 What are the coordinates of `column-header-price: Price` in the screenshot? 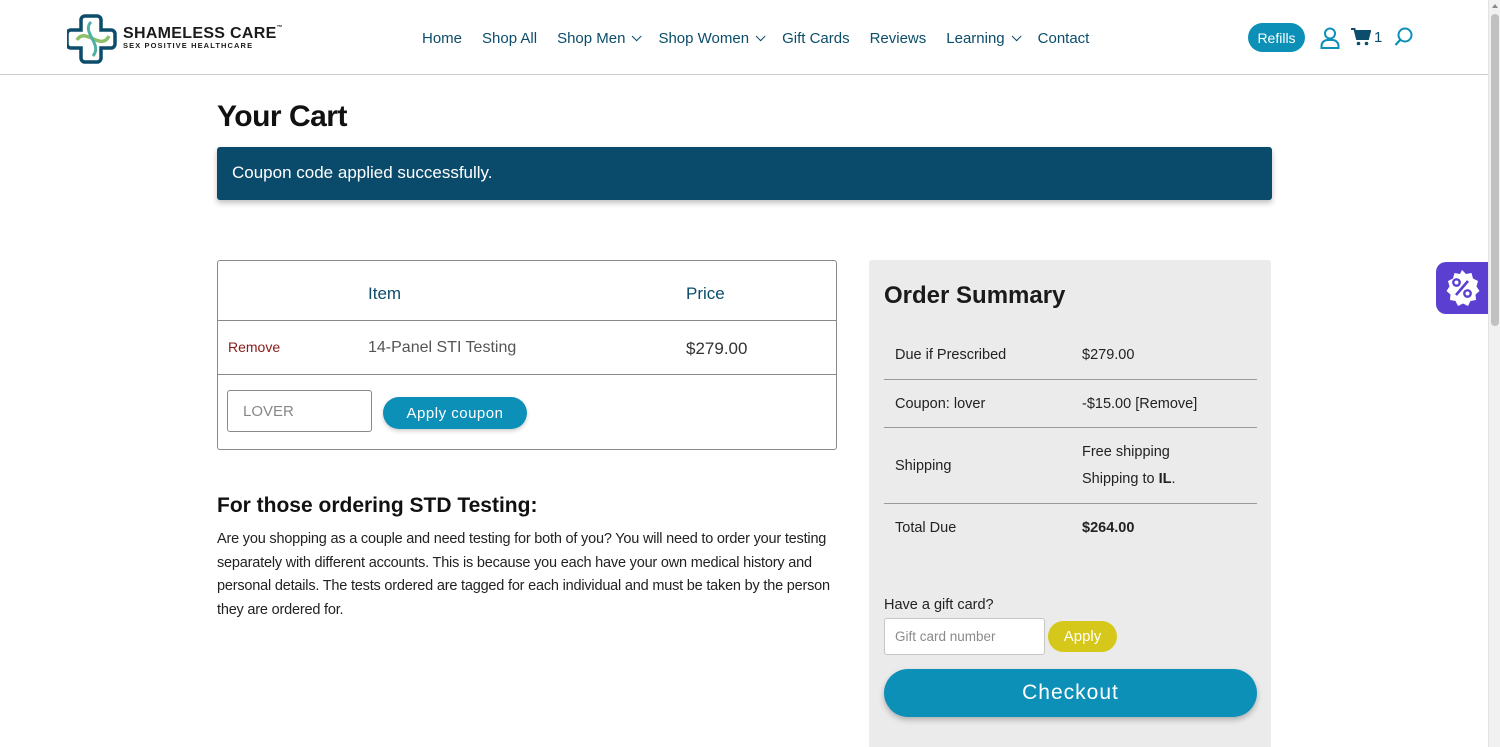 It's located at (705, 293).